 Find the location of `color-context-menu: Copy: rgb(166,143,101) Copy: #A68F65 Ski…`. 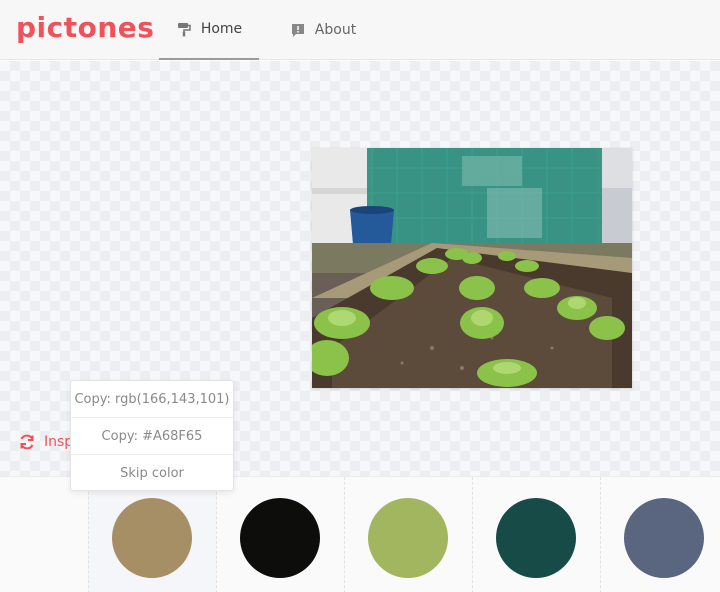

color-context-menu: Copy: rgb(166,143,101) Copy: #A68F65 Ski… is located at coordinates (152, 435).